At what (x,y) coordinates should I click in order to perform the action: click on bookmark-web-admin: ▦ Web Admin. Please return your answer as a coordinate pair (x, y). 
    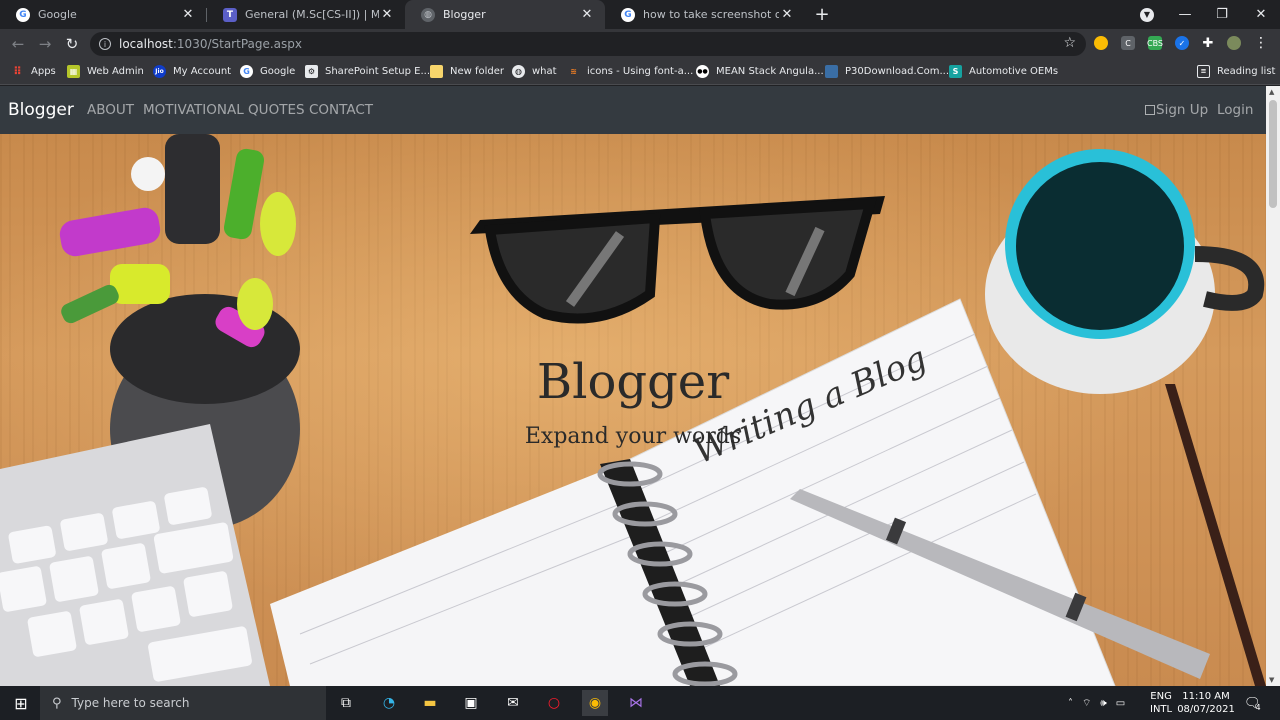
    Looking at the image, I should click on (105, 71).